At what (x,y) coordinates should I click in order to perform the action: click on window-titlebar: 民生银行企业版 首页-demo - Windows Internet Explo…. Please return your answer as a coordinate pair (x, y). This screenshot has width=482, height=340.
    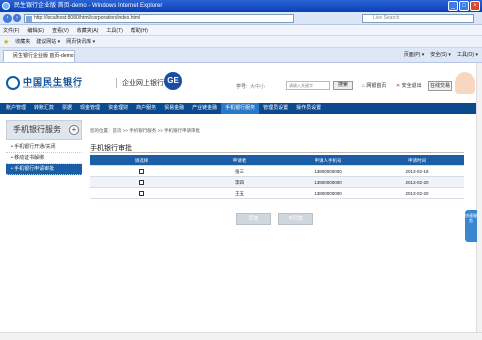
    Looking at the image, I should click on (241, 6).